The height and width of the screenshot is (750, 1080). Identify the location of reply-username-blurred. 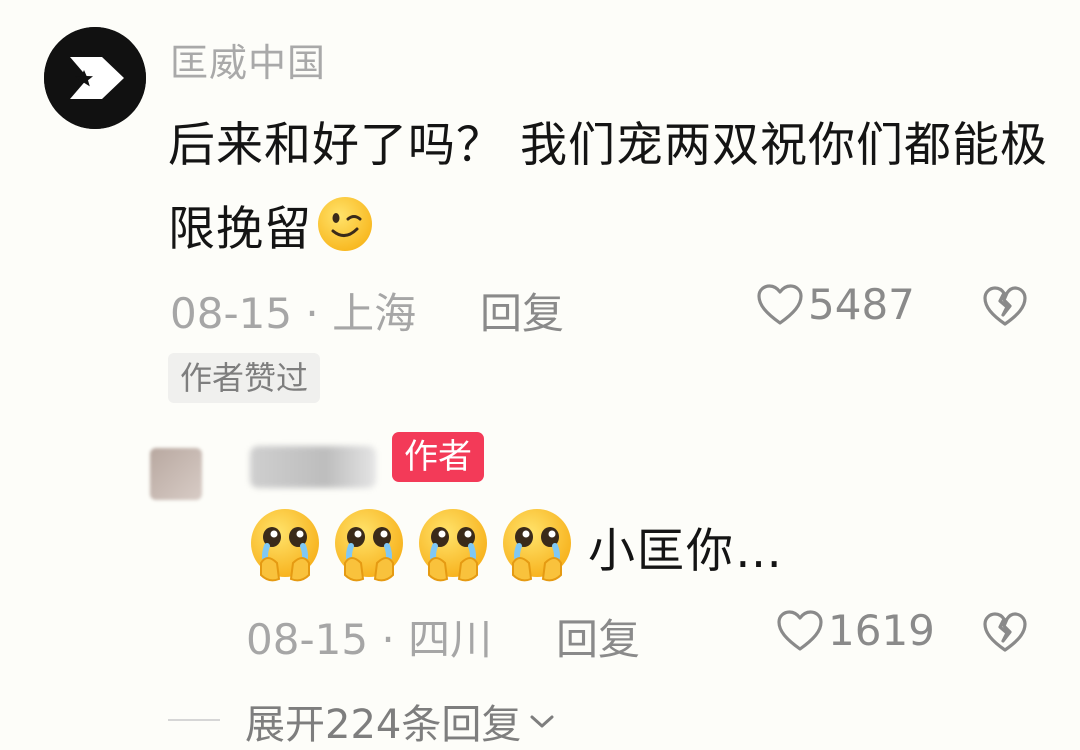
(313, 467).